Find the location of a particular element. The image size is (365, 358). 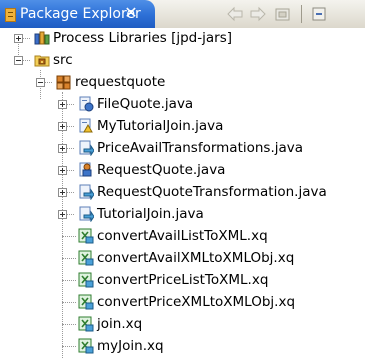

tree-item-java: MyTutorialJoin.java is located at coordinates (182, 126).